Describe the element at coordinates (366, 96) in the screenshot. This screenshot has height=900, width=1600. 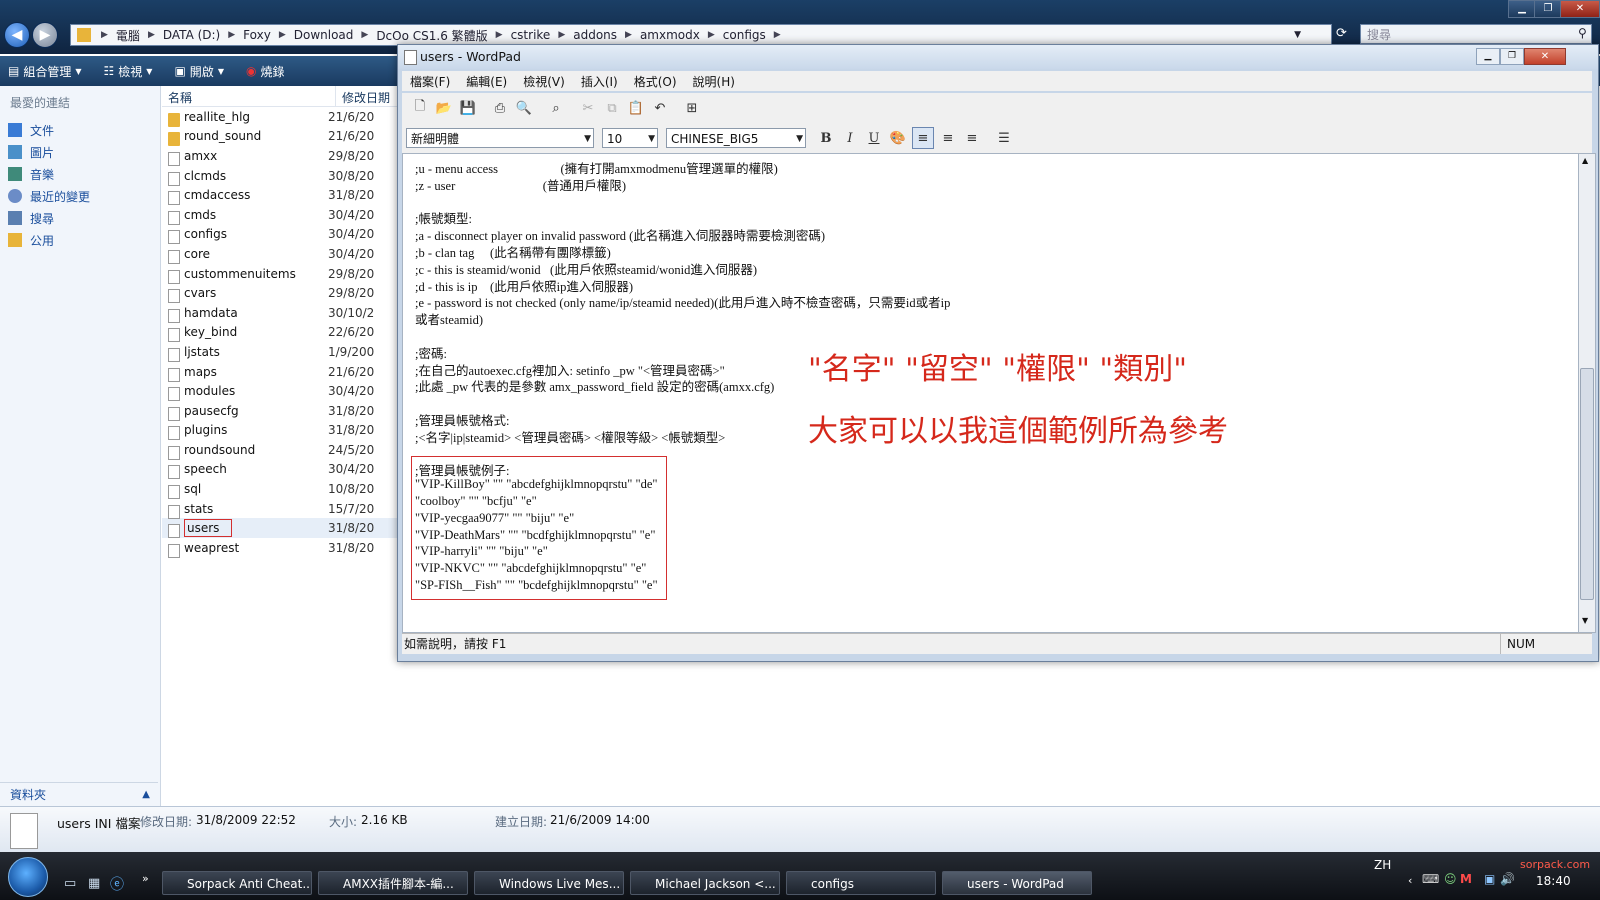
I see `column-modified: 修改日期` at that location.